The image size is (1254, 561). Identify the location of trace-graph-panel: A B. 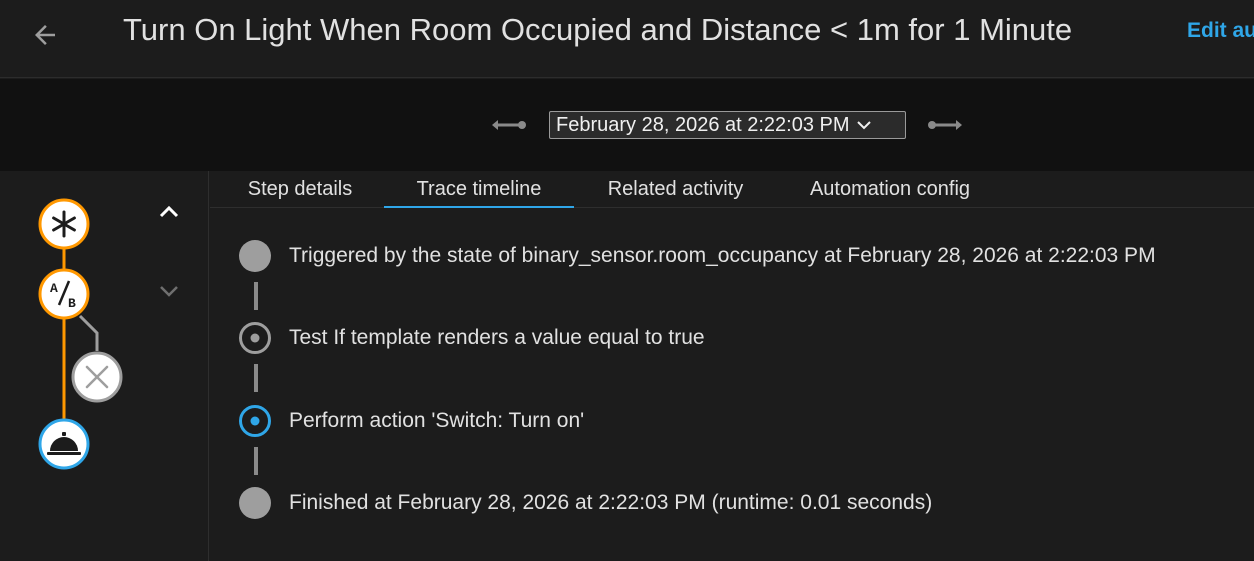
(104, 366).